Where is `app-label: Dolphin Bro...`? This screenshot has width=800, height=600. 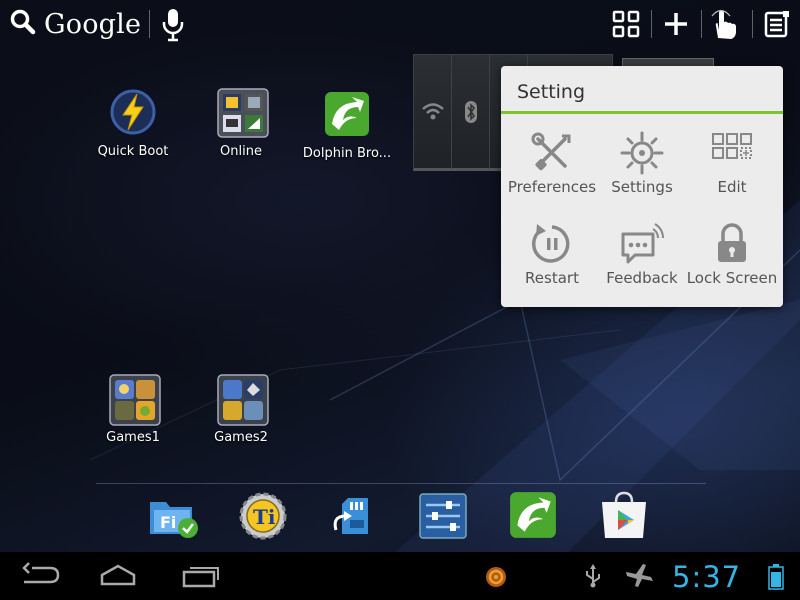
app-label: Dolphin Bro... is located at coordinates (347, 153).